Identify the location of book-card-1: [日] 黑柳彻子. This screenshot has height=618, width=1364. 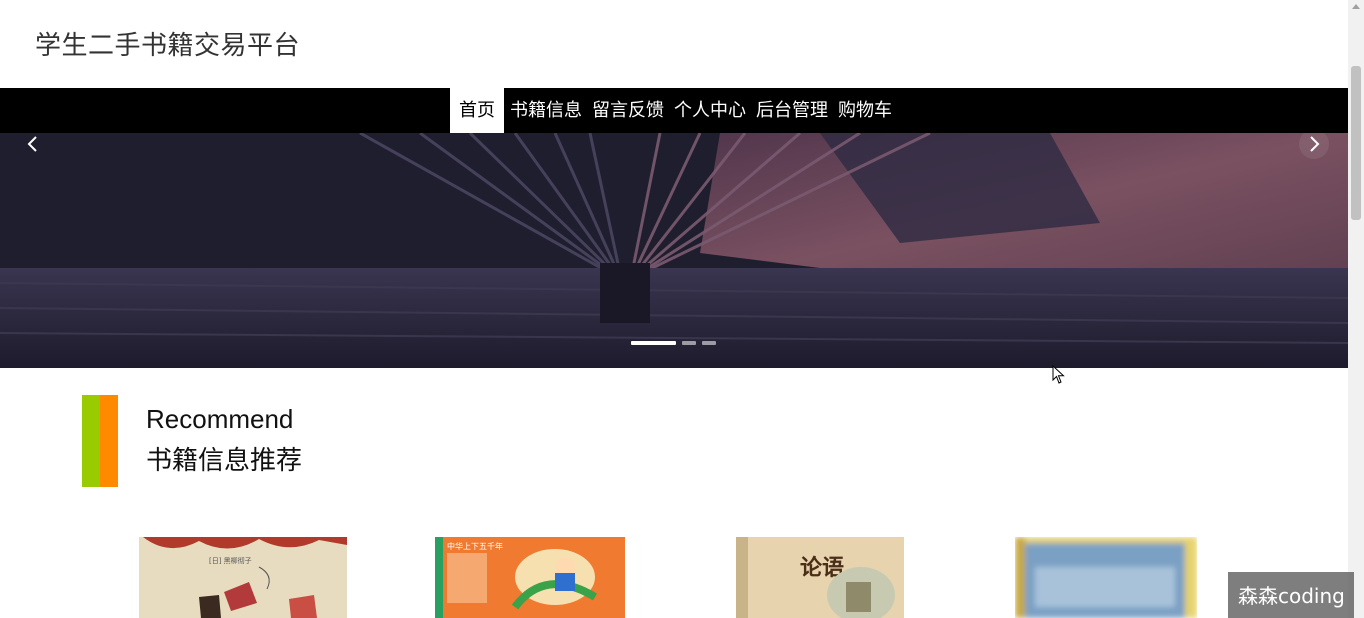
(243, 577).